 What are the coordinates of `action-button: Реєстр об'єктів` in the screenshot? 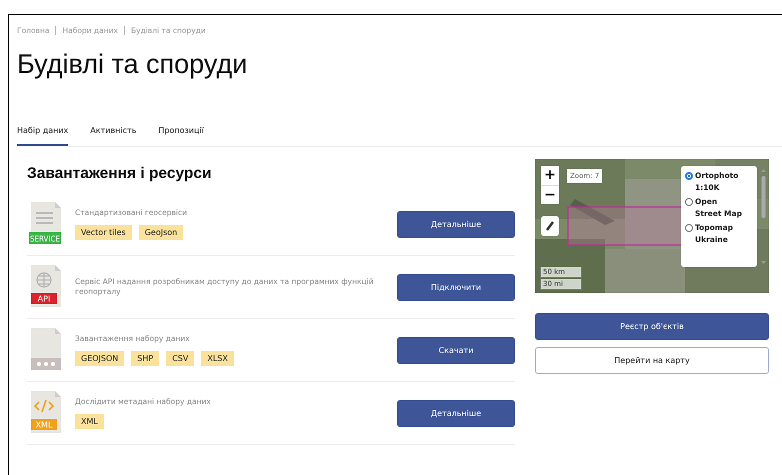 It's located at (652, 326).